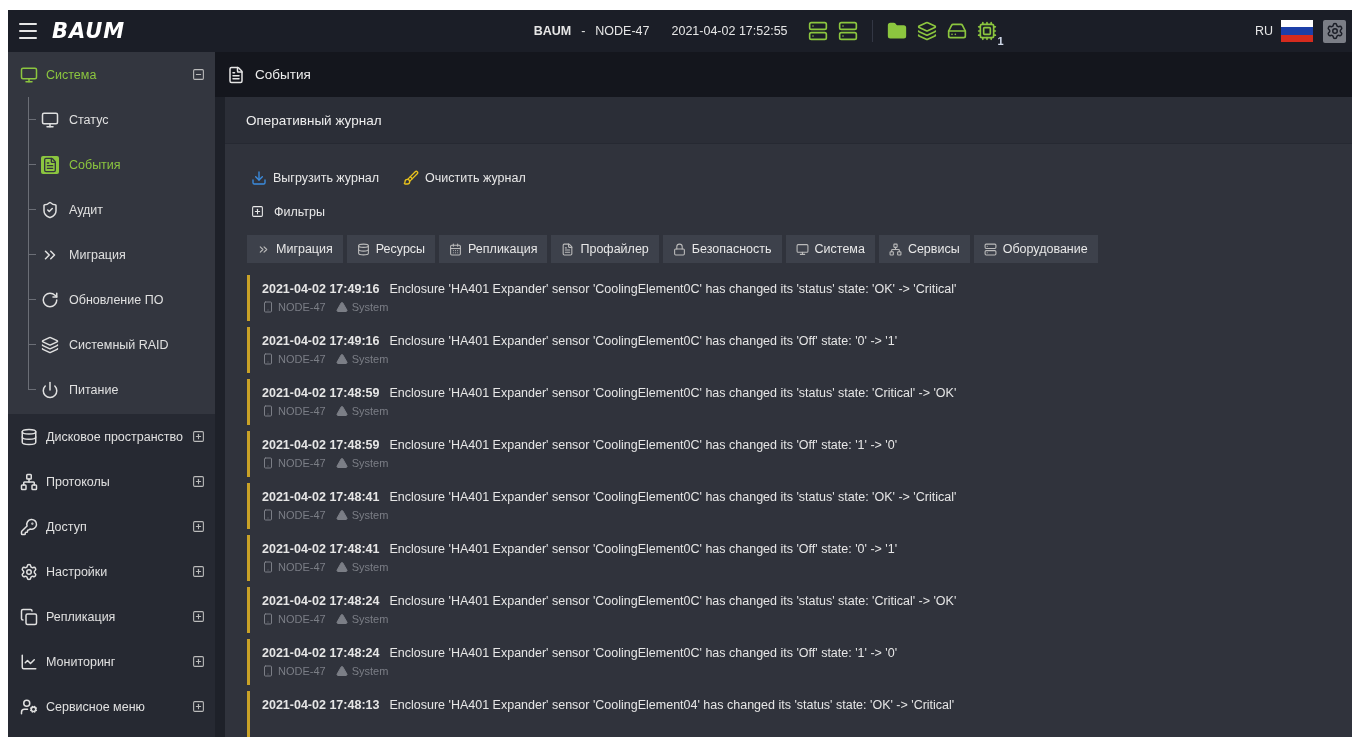 The width and height of the screenshot is (1370, 737). Describe the element at coordinates (29, 661) in the screenshot. I see `chart-icon` at that location.